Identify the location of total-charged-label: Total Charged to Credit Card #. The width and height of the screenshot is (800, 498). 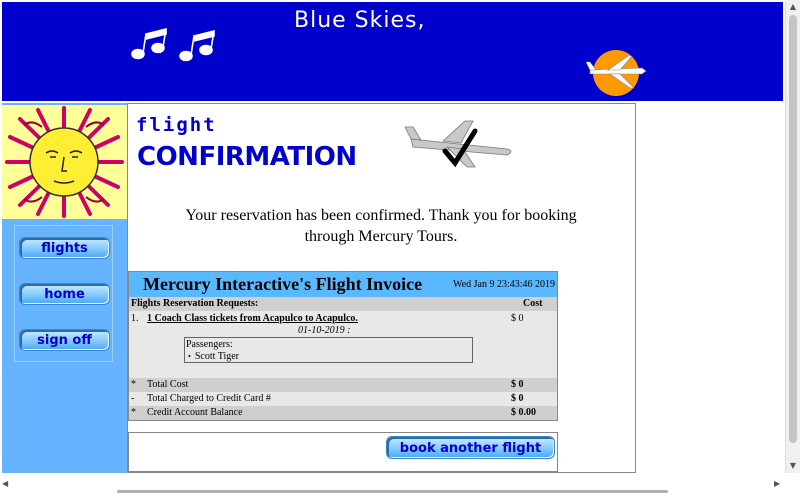
(209, 398).